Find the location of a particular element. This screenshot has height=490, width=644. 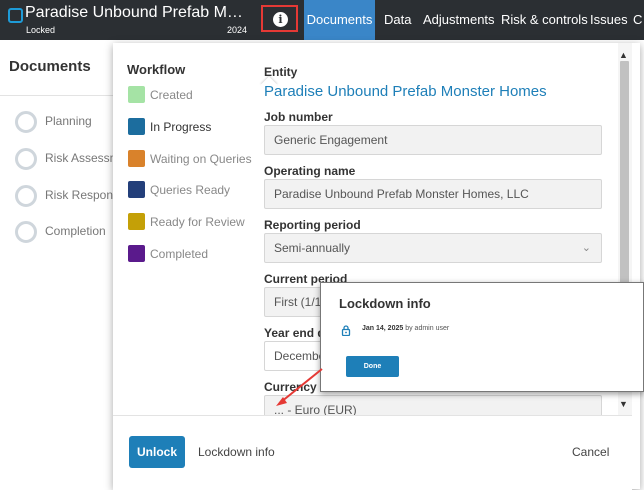

reporting-period-select: Semi-annually ⌄ is located at coordinates (433, 248).